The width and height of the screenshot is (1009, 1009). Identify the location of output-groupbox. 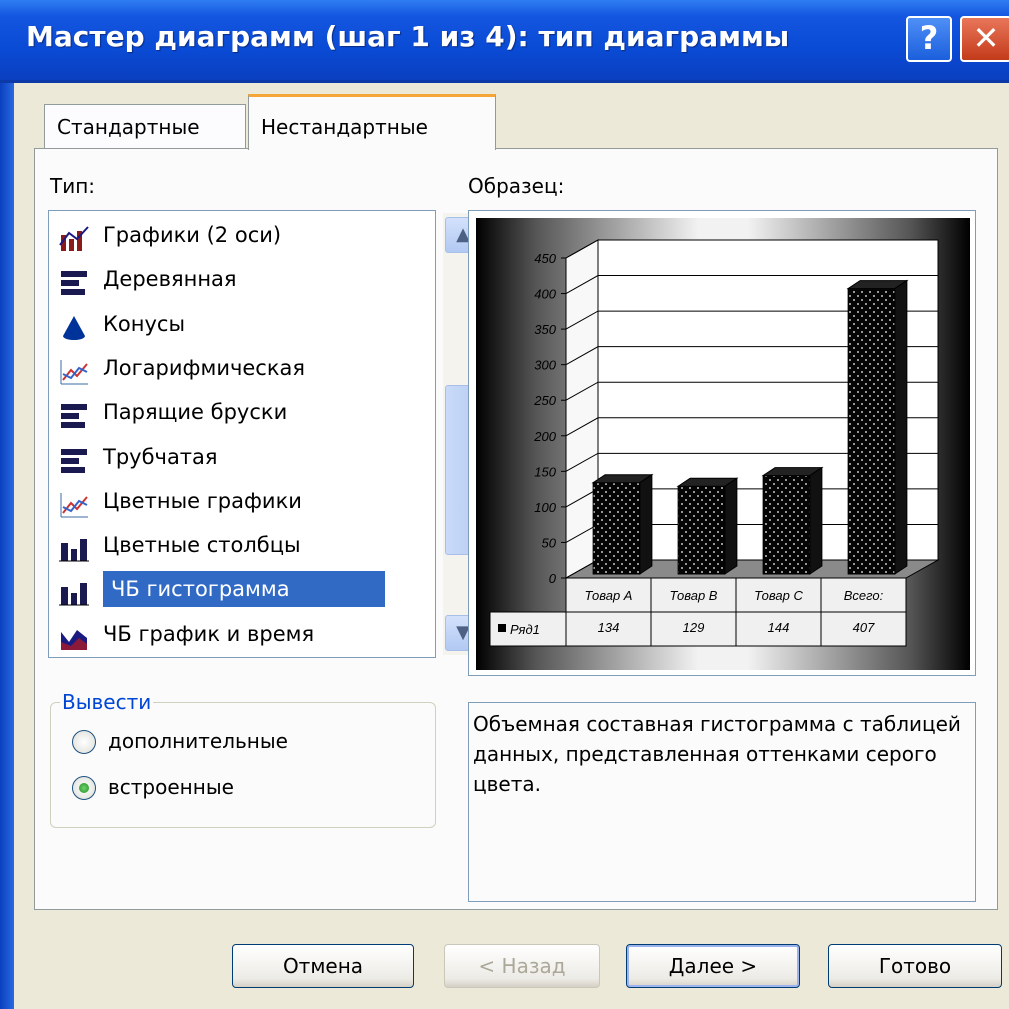
(243, 765).